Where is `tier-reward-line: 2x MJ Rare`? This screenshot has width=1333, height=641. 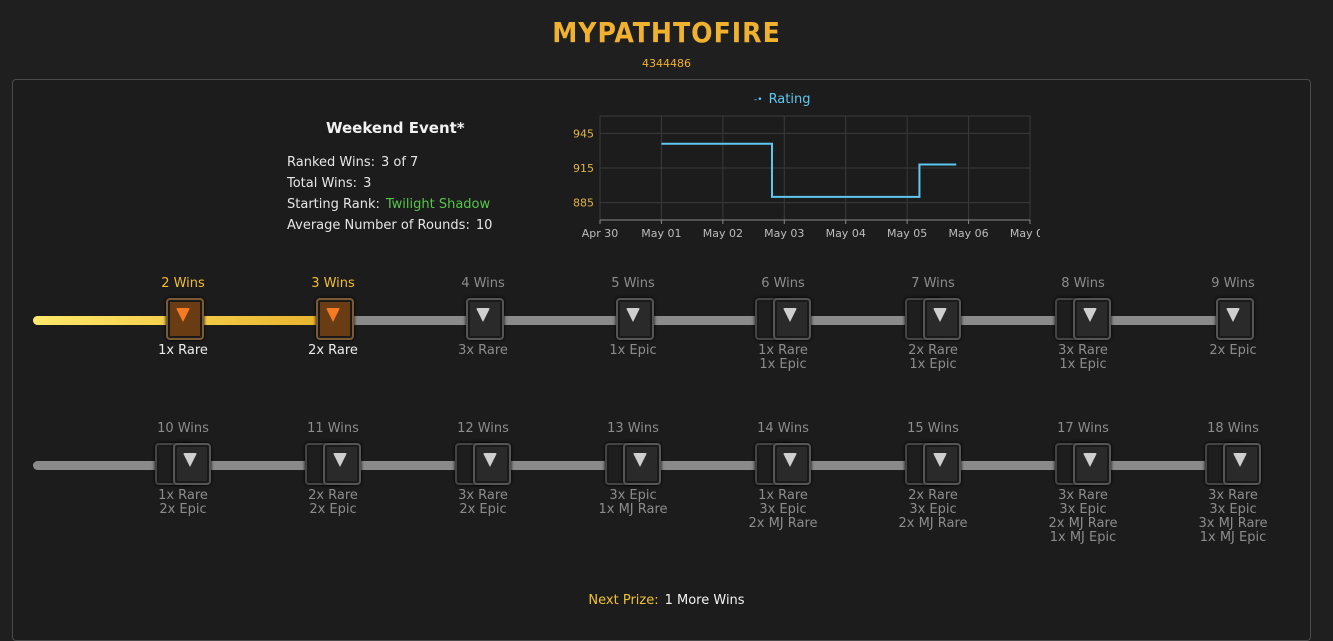
tier-reward-line: 2x MJ Rare is located at coordinates (783, 523).